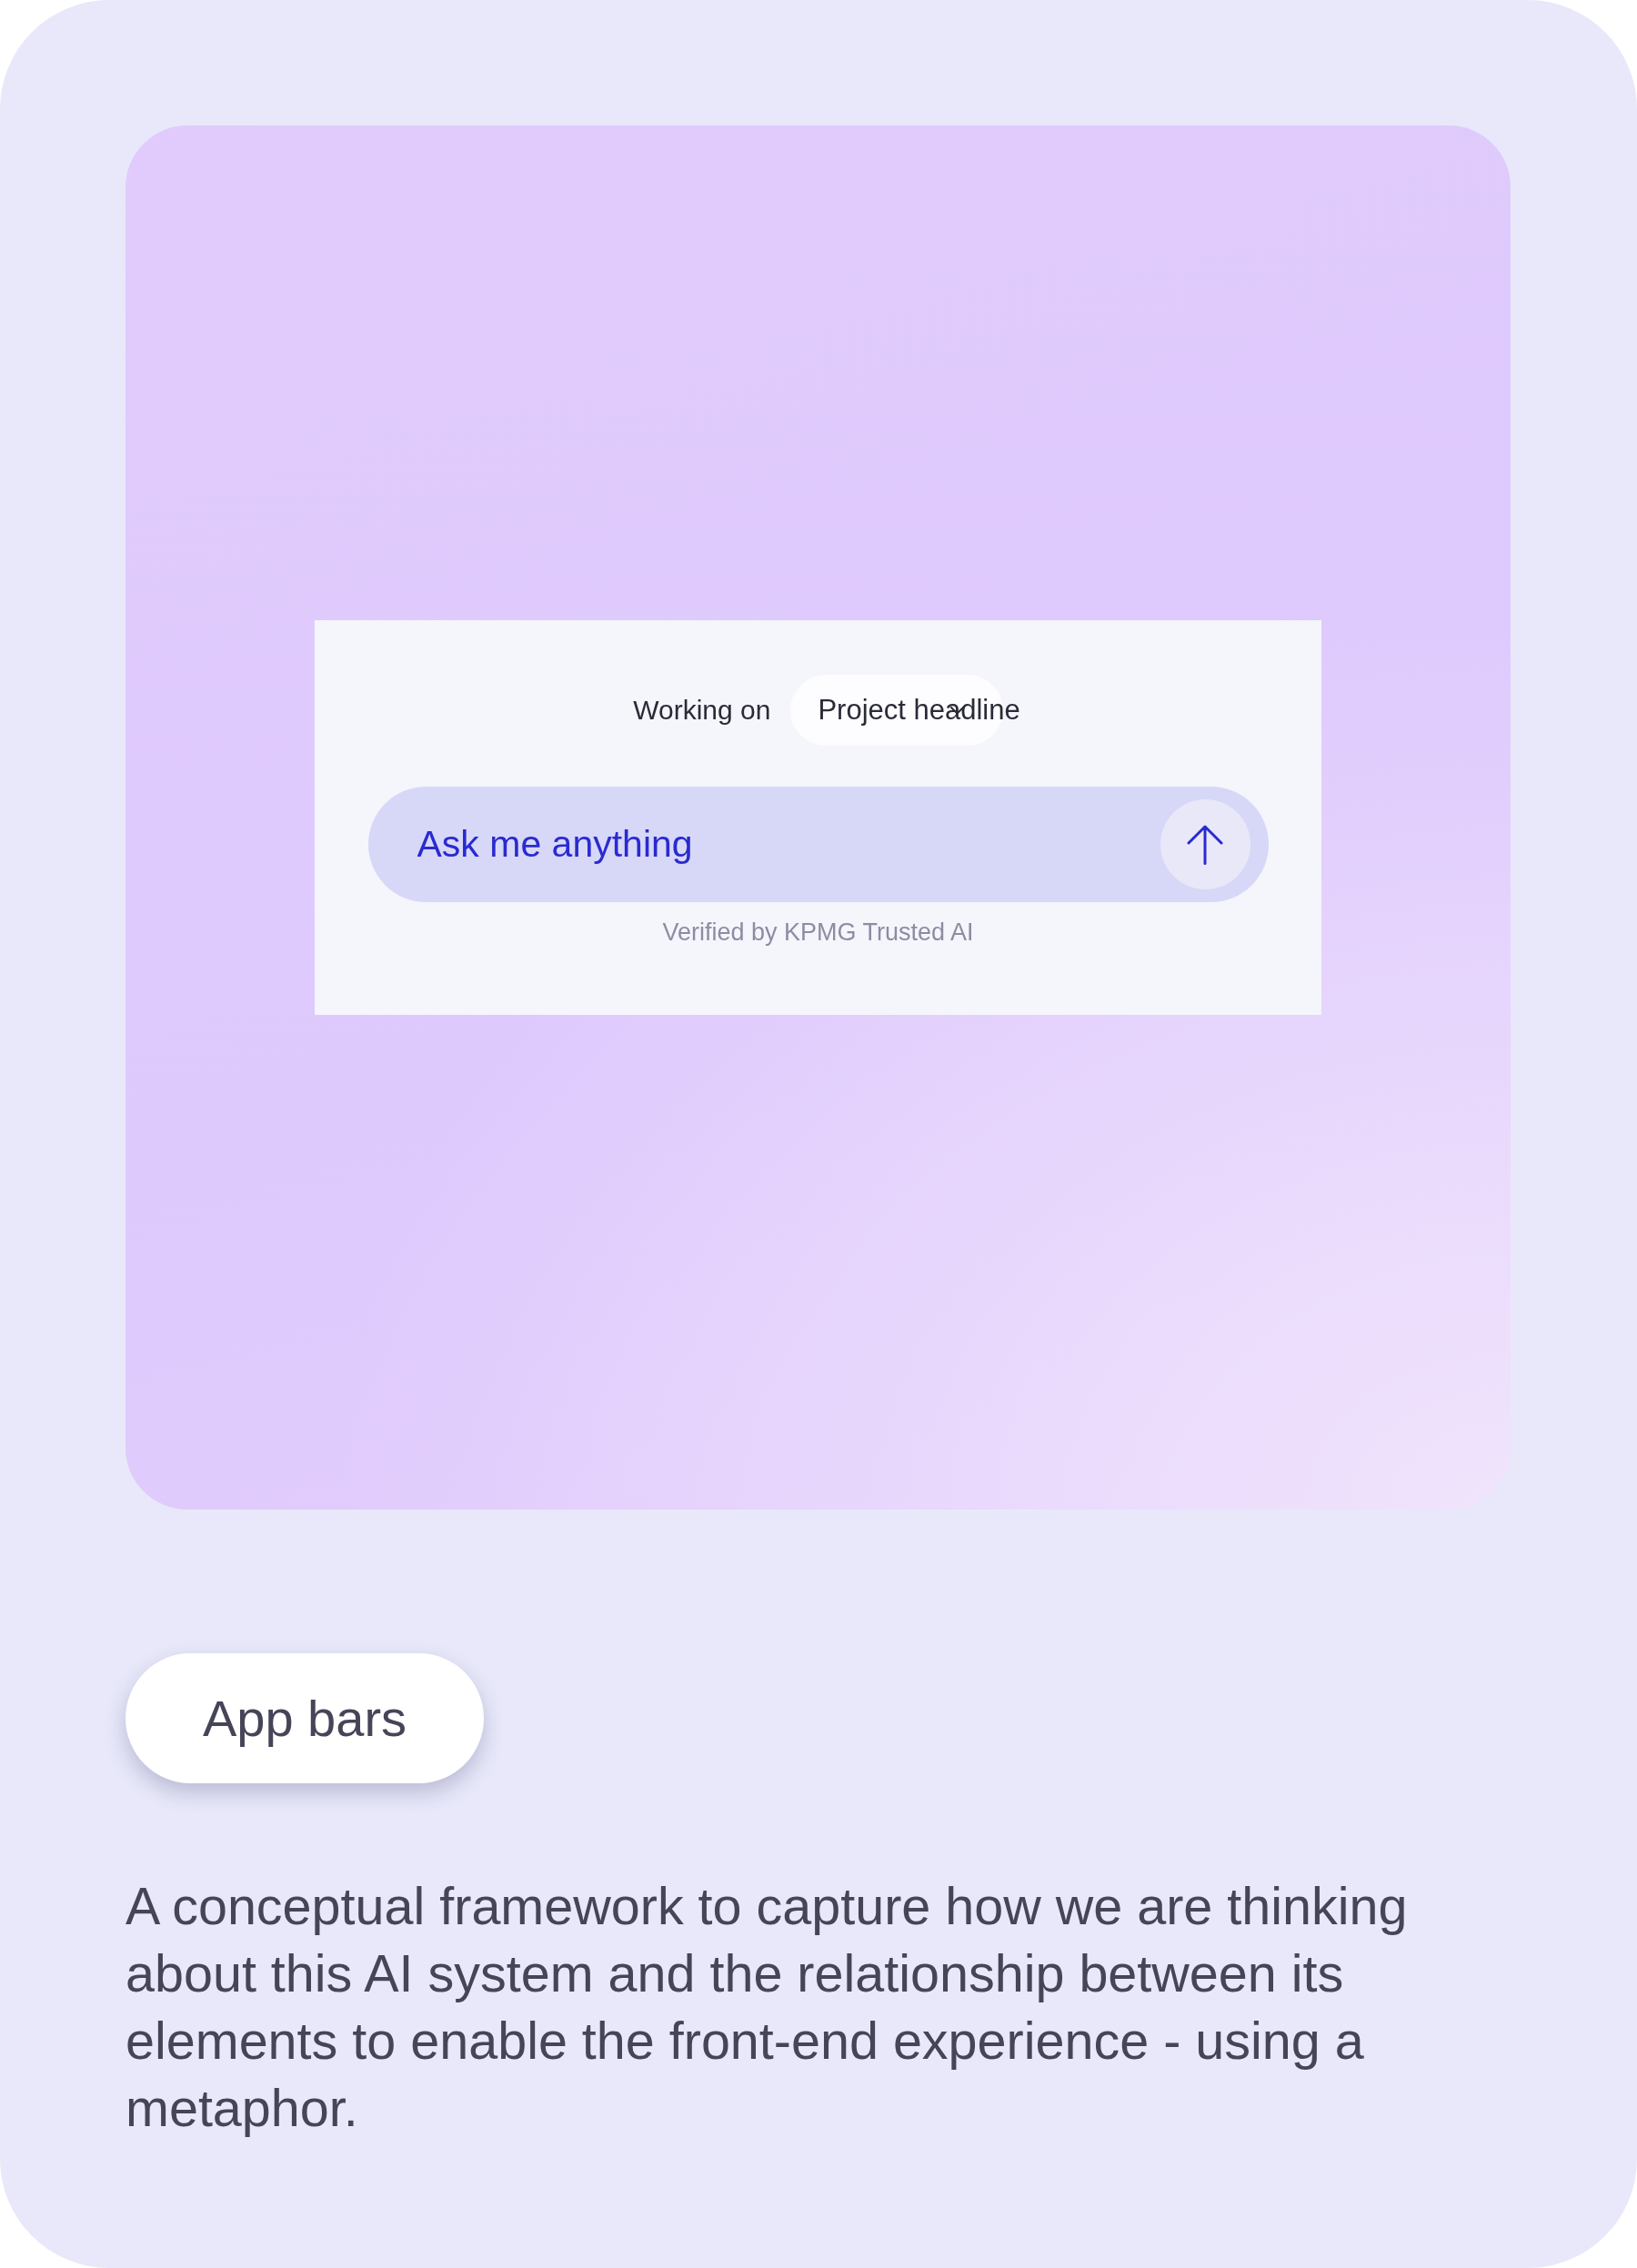  What do you see at coordinates (768, 2007) in the screenshot?
I see `description-text: A conceptual framework to capture how we are thinking about this AI system and the relationship between its elements to enable the front-end experience - using a metaphor.` at bounding box center [768, 2007].